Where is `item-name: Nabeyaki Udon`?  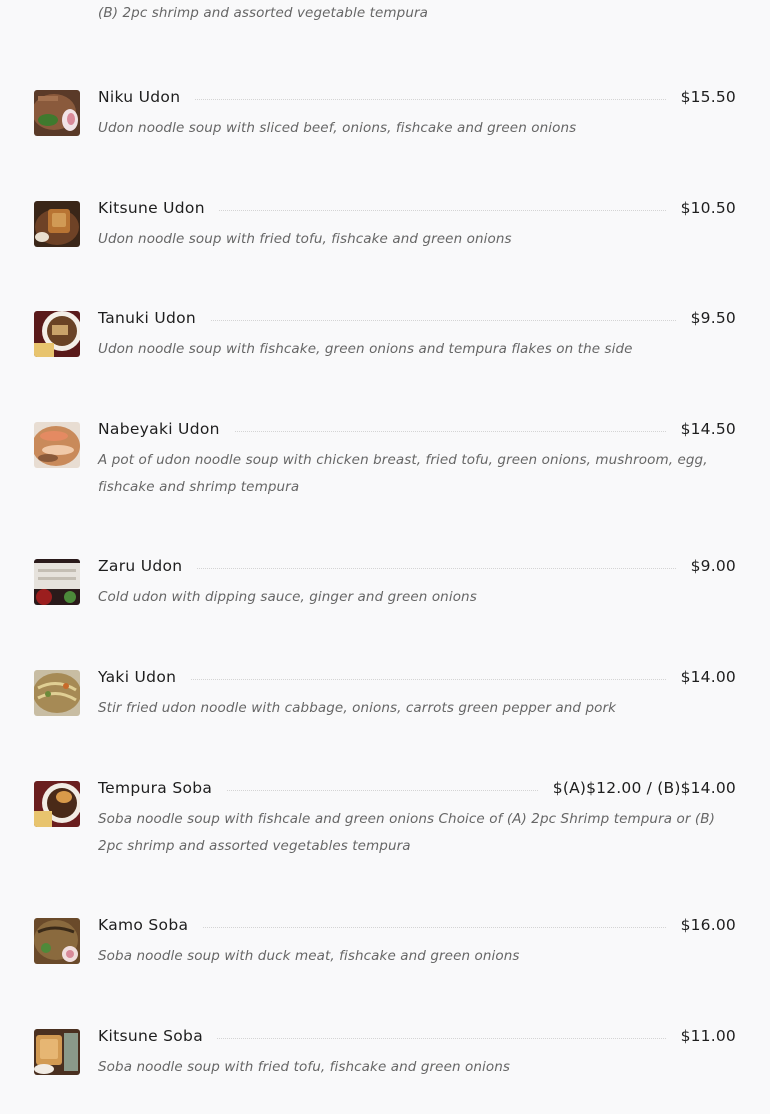 item-name: Nabeyaki Udon is located at coordinates (166, 429).